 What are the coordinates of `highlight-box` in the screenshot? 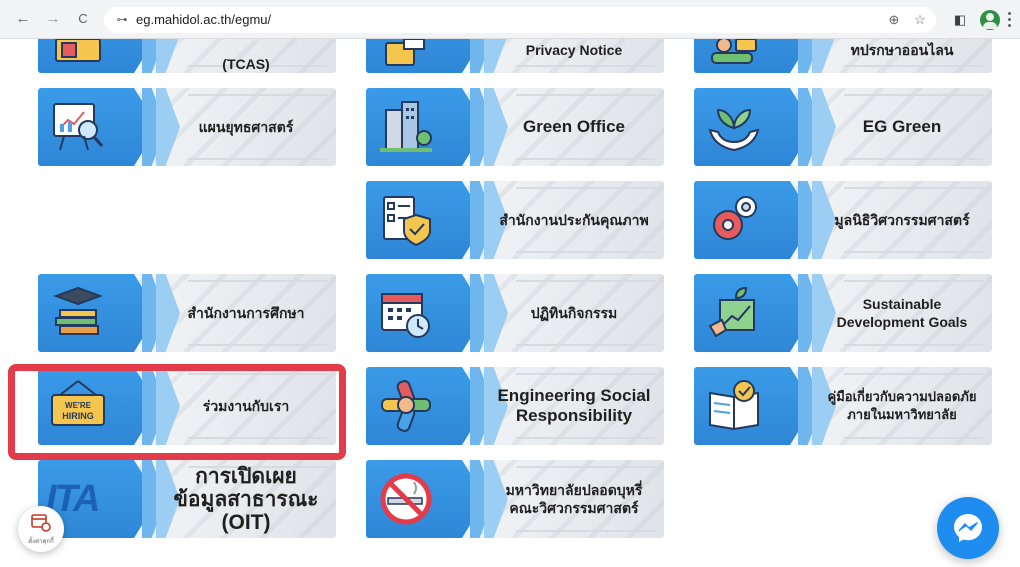 It's located at (177, 412).